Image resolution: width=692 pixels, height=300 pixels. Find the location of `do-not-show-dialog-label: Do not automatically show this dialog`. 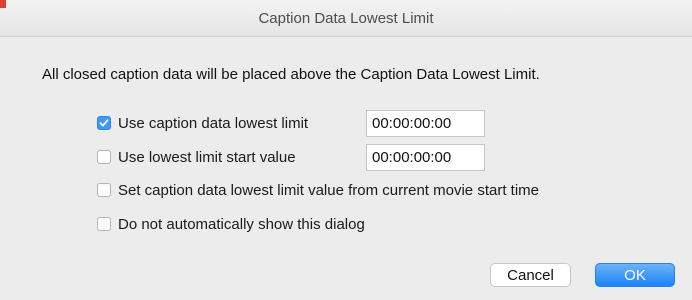

do-not-show-dialog-label: Do not automatically show this dialog is located at coordinates (241, 224).